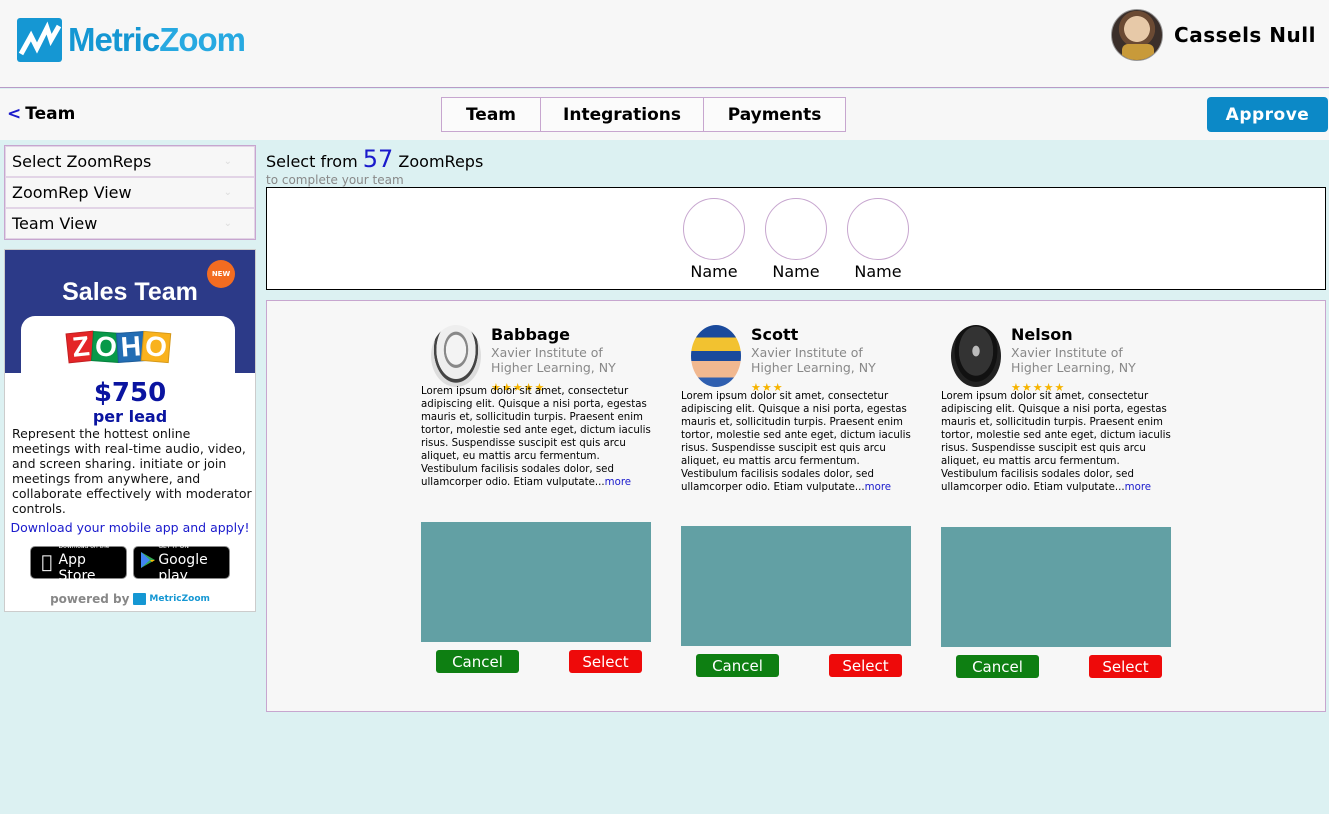 Image resolution: width=1329 pixels, height=814 pixels. I want to click on top-header: MetricZoom Cassels Null, so click(664, 44).